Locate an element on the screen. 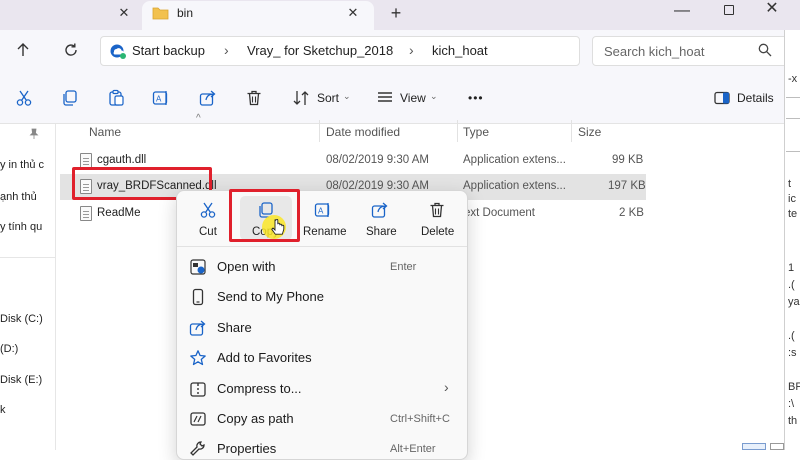  shortcut-text: Alt+Enter is located at coordinates (413, 449).